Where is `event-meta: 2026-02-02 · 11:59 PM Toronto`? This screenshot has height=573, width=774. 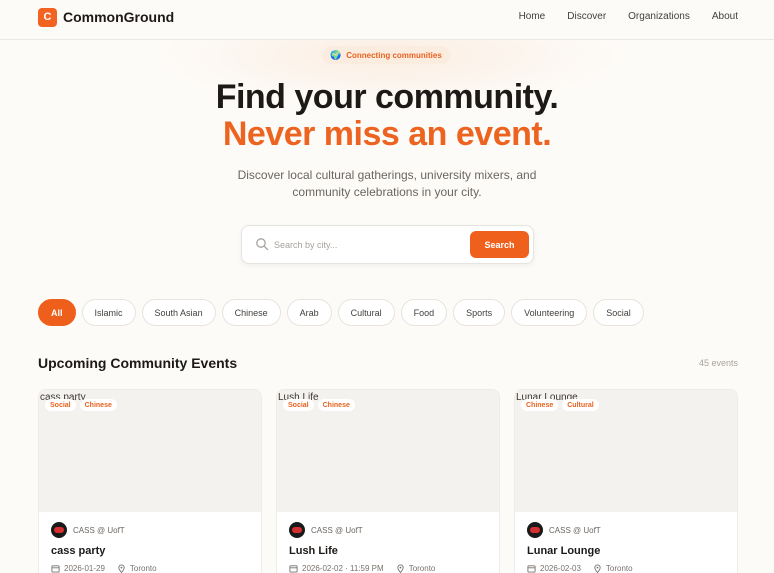
event-meta: 2026-02-02 · 11:59 PM Toronto is located at coordinates (362, 568).